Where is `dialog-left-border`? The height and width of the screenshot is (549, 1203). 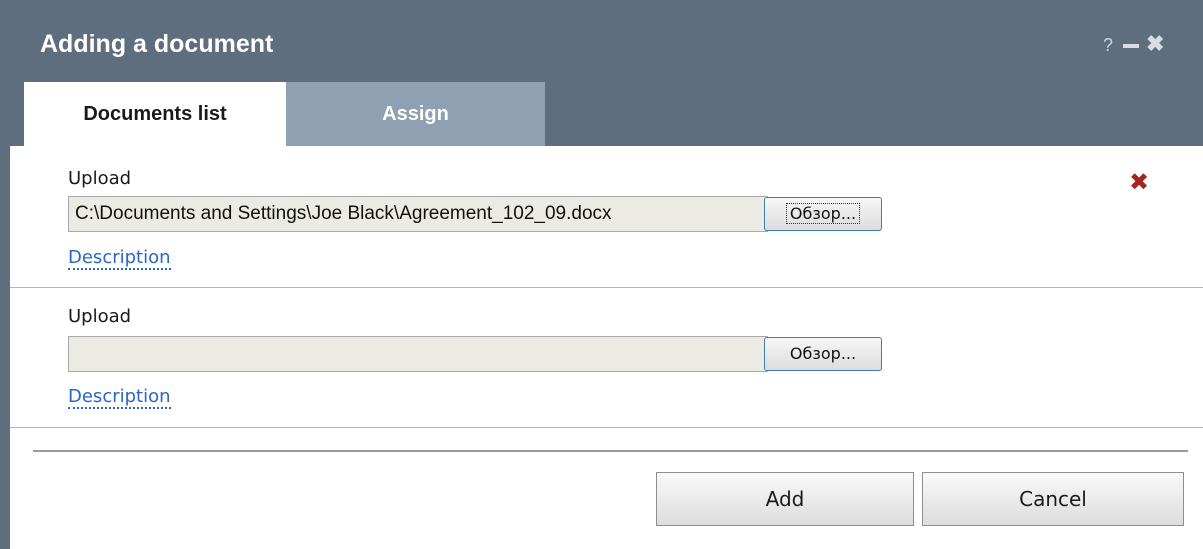 dialog-left-border is located at coordinates (5, 347).